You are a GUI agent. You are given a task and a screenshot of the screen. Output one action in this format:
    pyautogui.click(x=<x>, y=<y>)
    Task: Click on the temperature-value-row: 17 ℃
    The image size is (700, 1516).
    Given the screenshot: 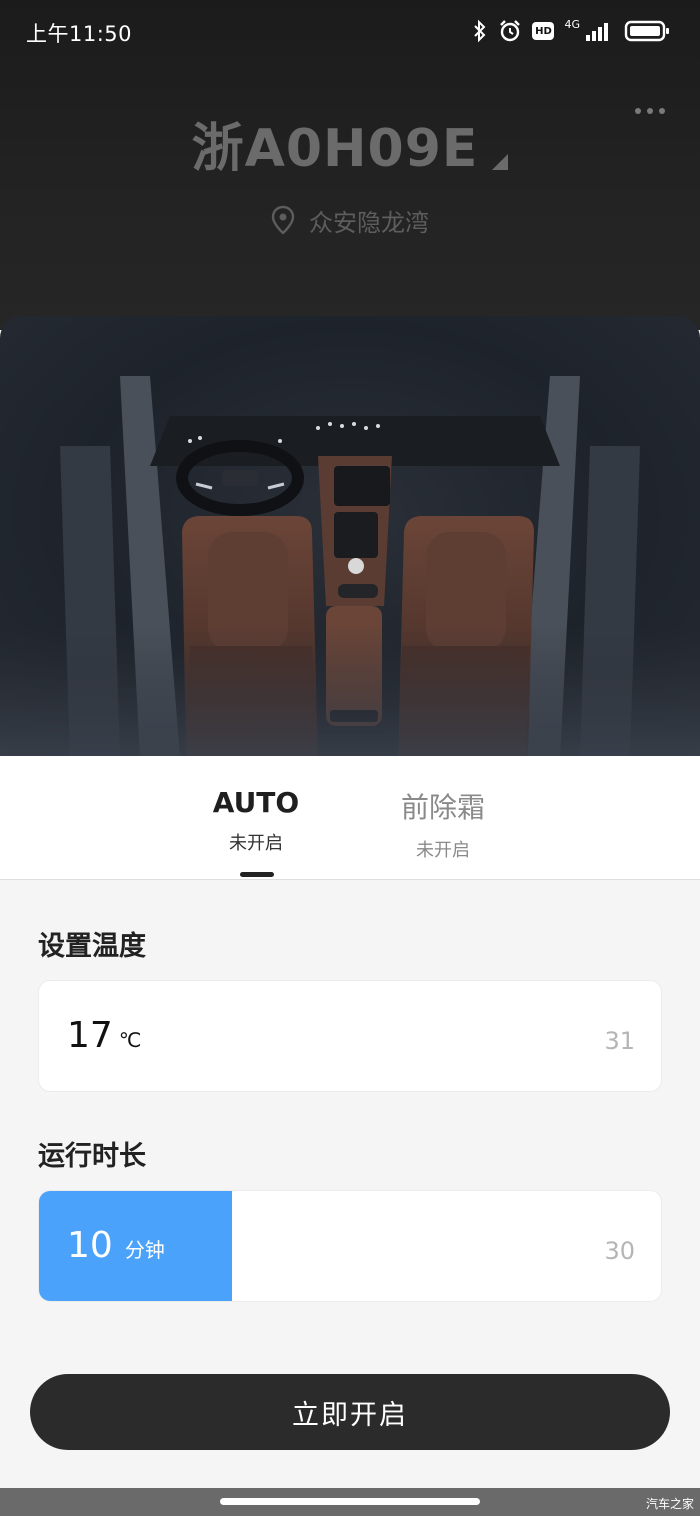 What is the action you would take?
    pyautogui.click(x=104, y=1035)
    